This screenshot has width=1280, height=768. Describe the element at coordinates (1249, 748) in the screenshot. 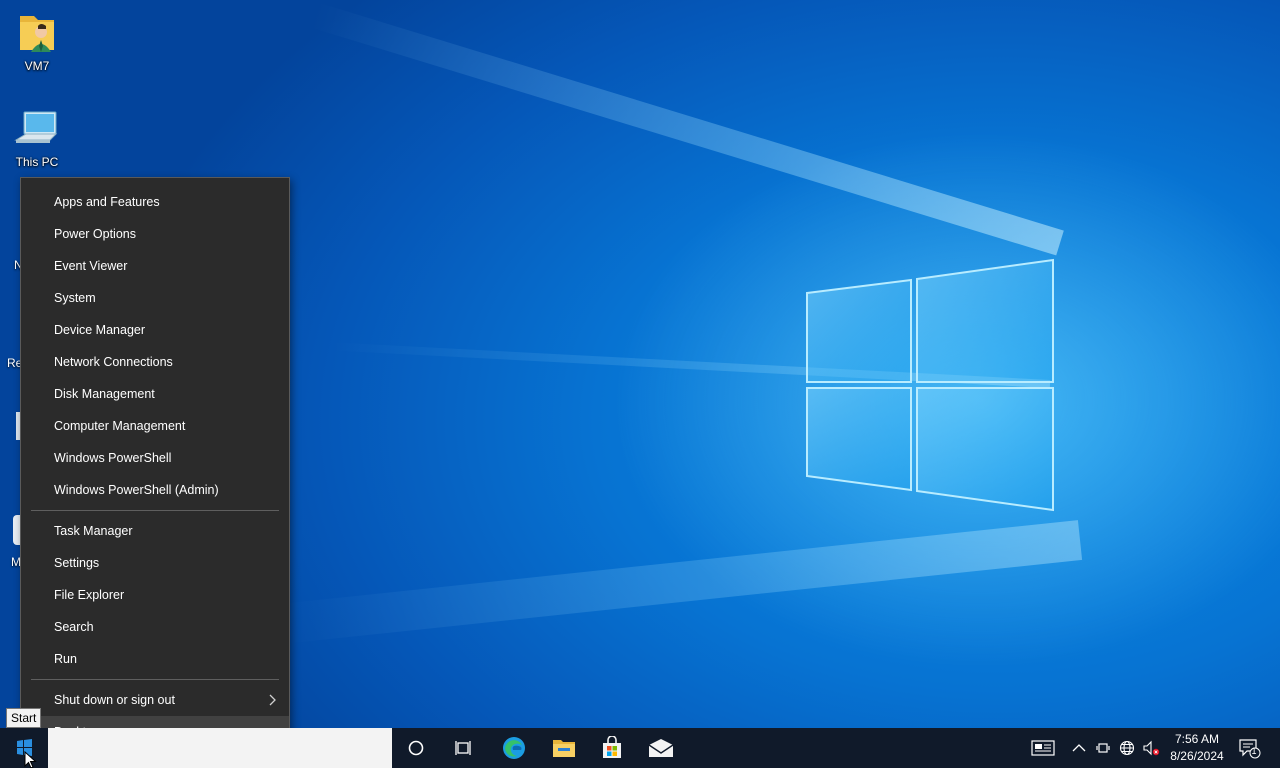

I see `action-center-button: 1` at that location.